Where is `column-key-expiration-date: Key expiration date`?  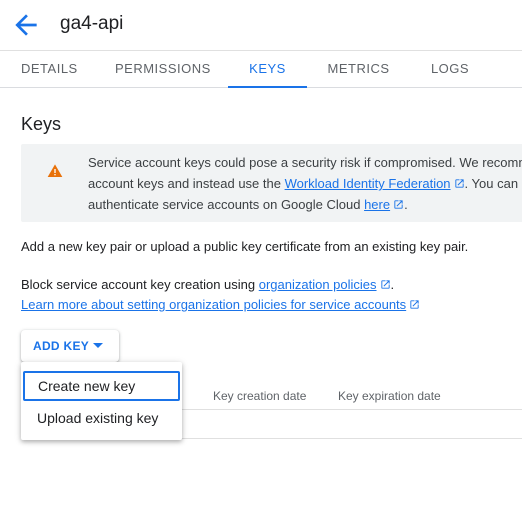
column-key-expiration-date: Key expiration date is located at coordinates (389, 396).